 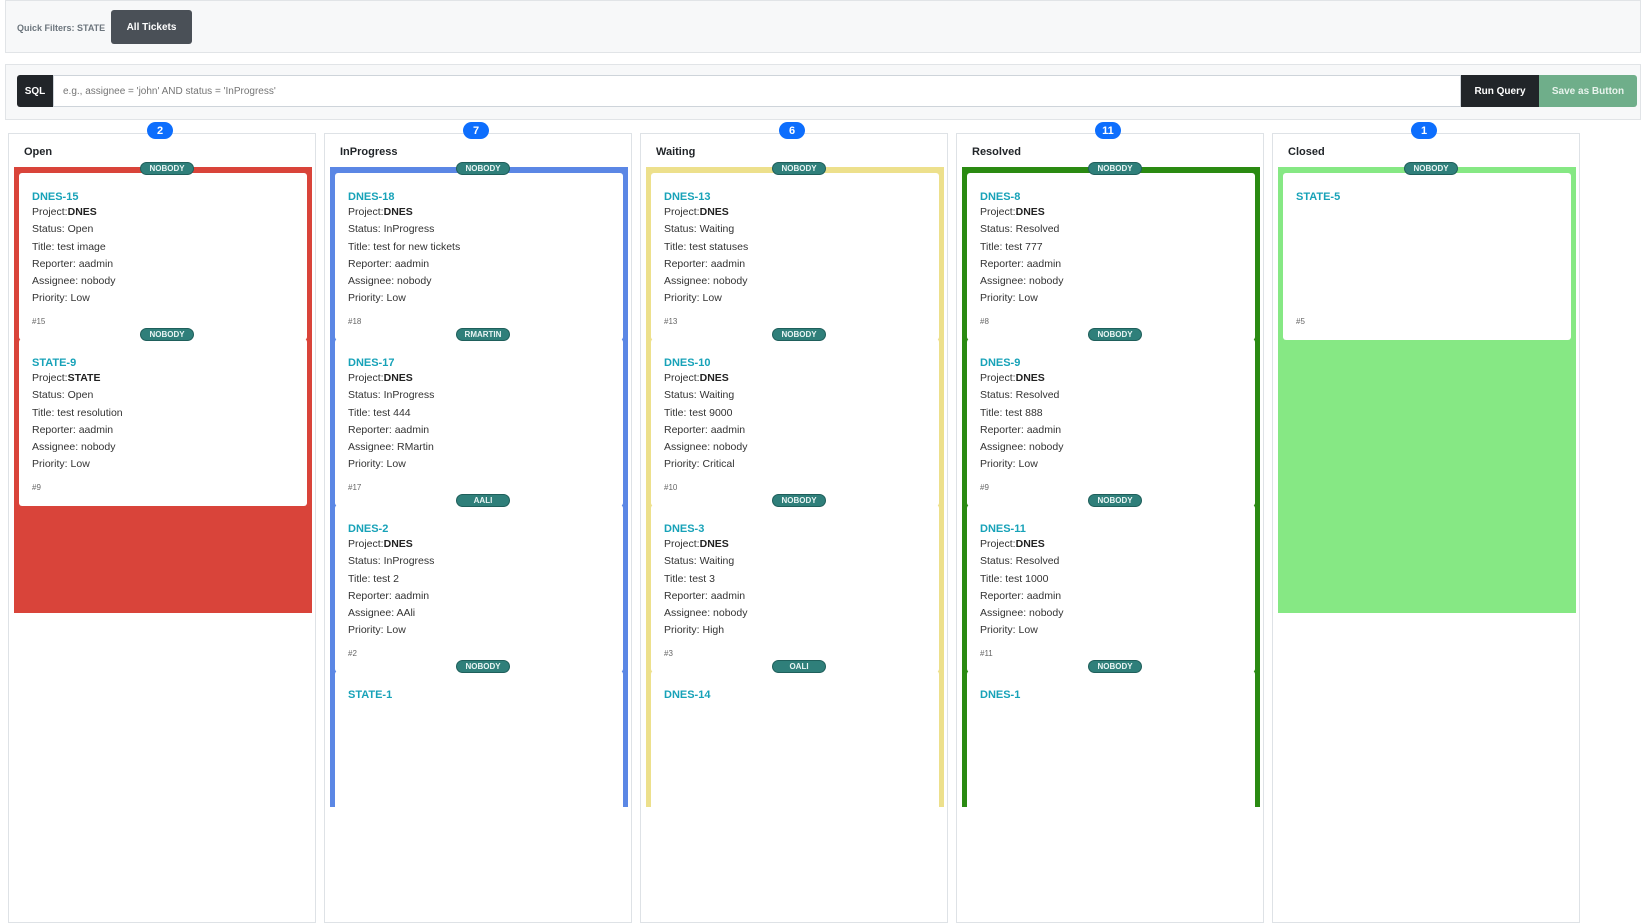 I want to click on ticket-key-link: STATE-1, so click(x=479, y=695).